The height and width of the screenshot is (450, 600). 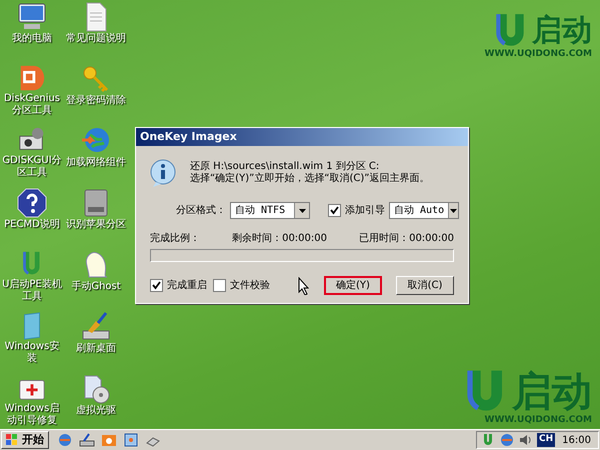 What do you see at coordinates (250, 285) in the screenshot?
I see `checkbox-label: 文件校验` at bounding box center [250, 285].